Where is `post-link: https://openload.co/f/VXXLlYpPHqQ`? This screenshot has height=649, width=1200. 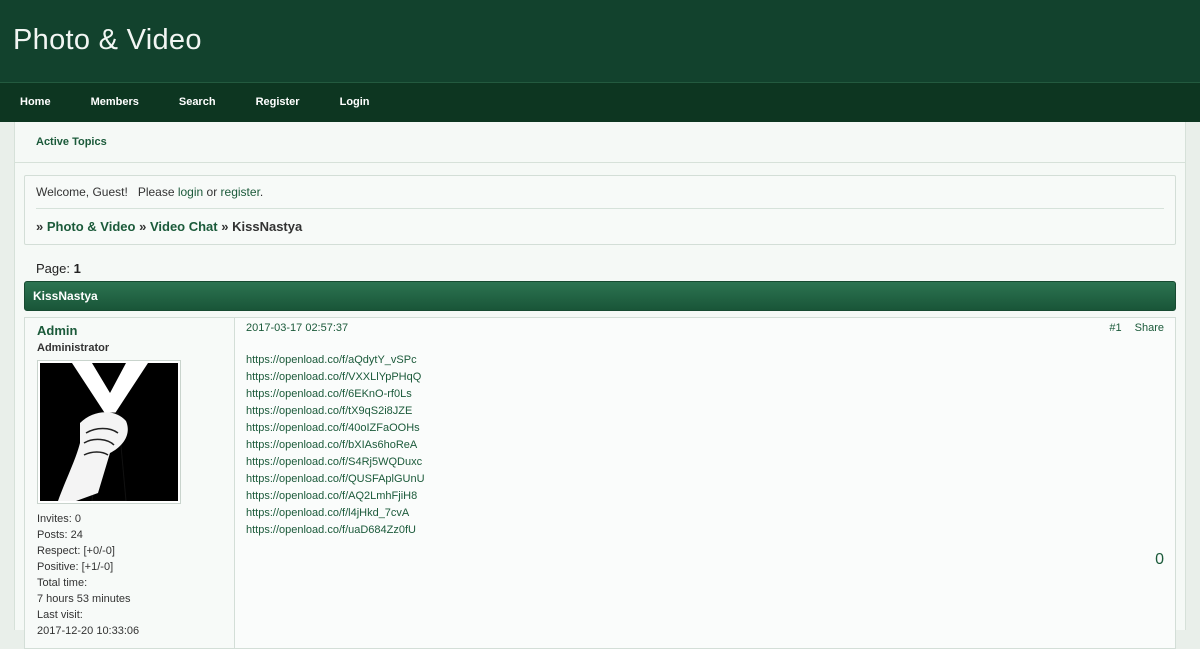
post-link: https://openload.co/f/VXXLlYpPHqQ is located at coordinates (705, 377).